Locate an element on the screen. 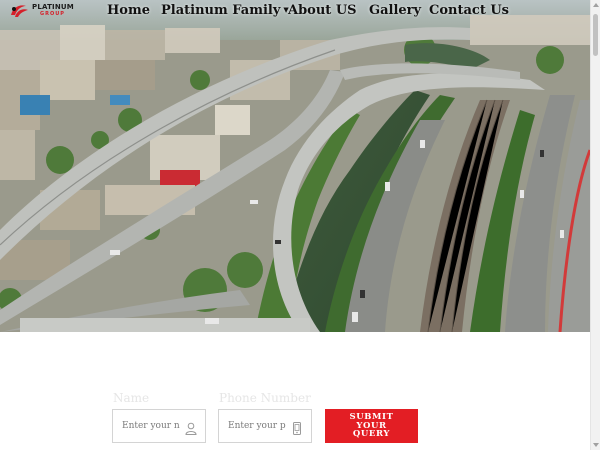 The image size is (600, 450). nav-gallery: Gallery is located at coordinates (395, 10).